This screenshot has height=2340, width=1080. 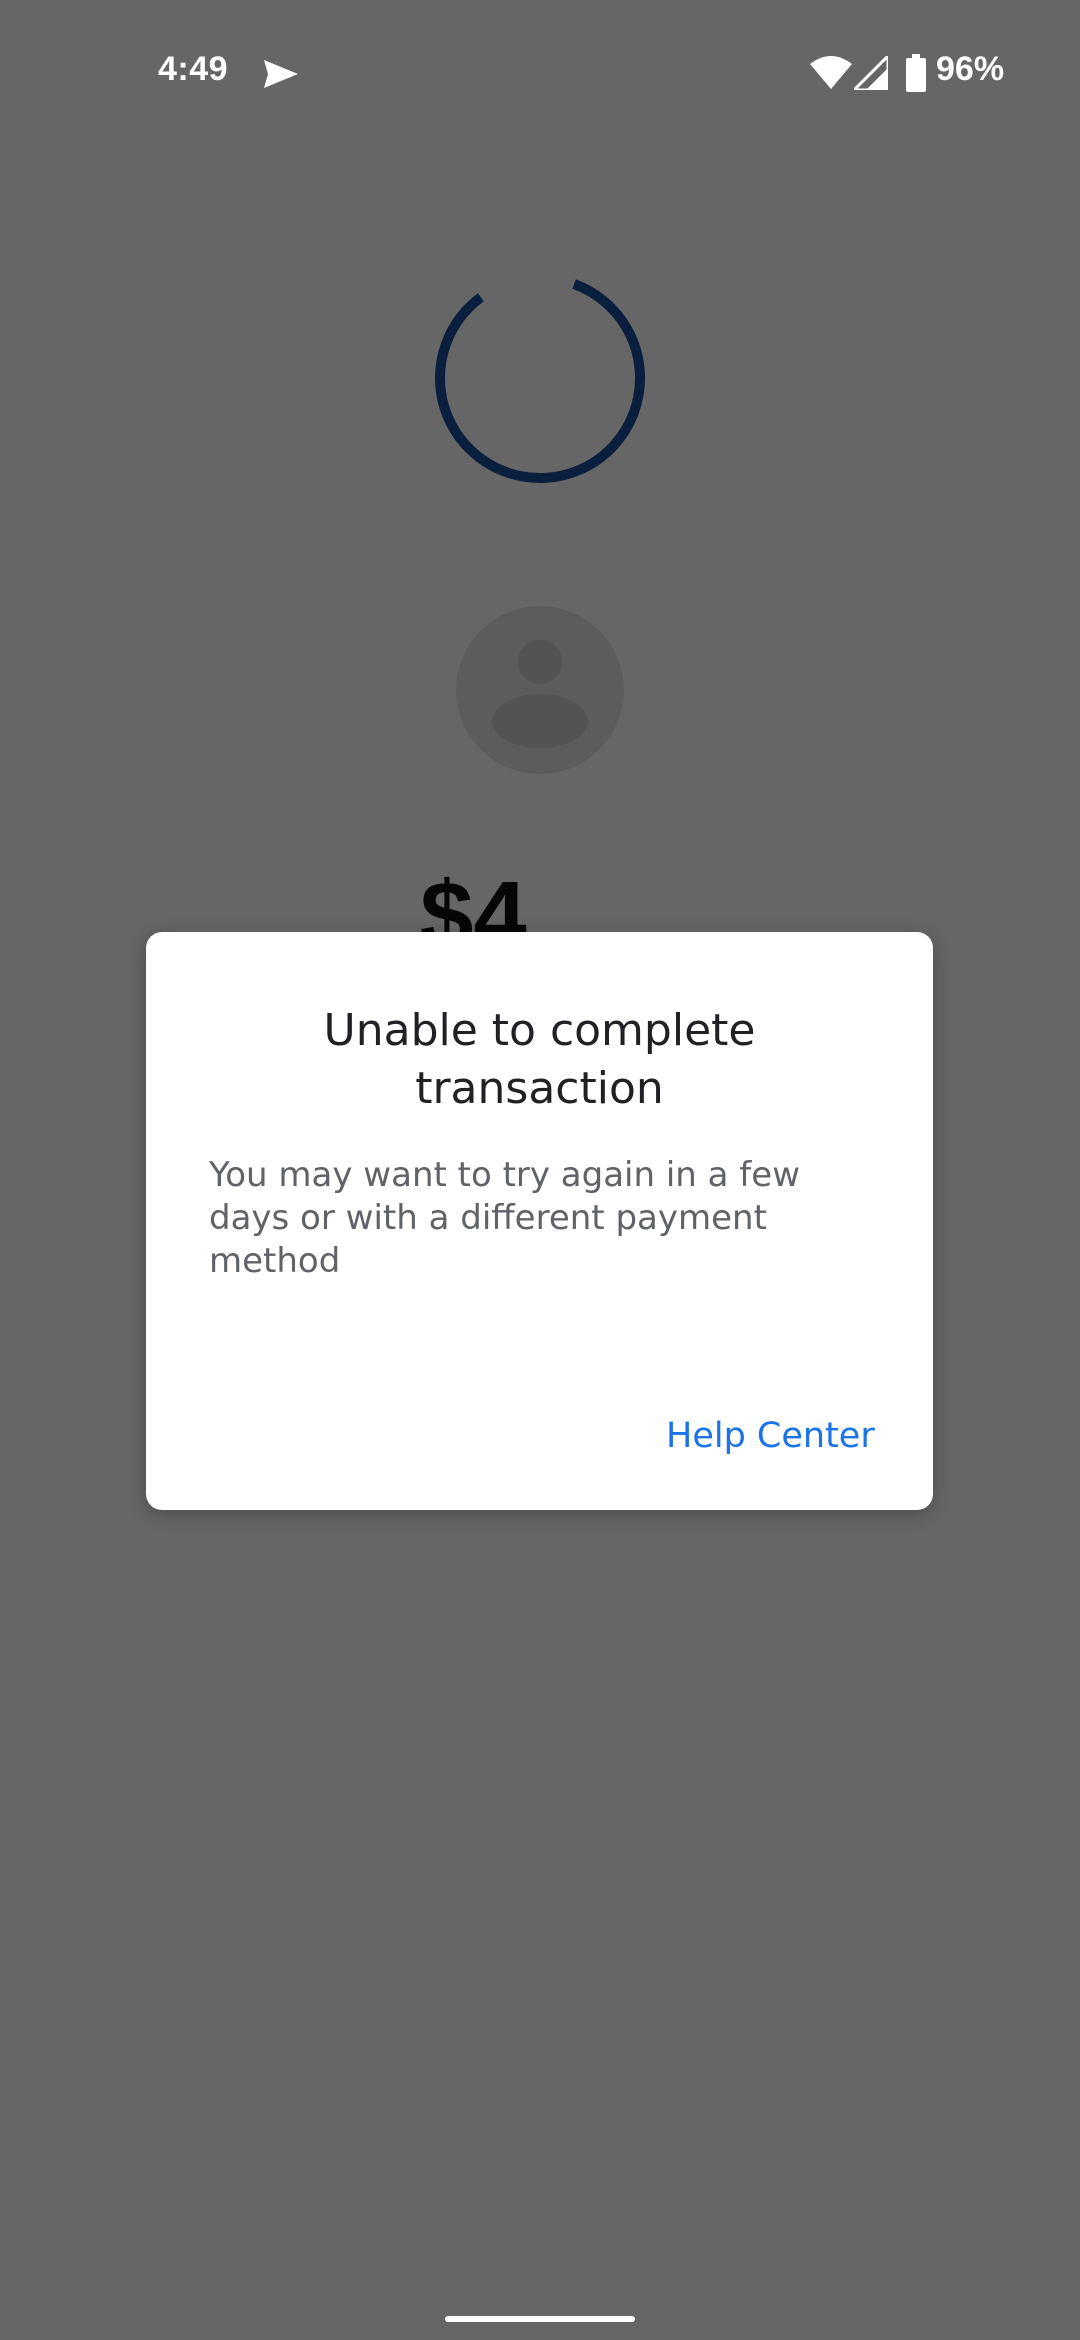 I want to click on dialog-title: Unable to complete transaction, so click(x=539, y=1059).